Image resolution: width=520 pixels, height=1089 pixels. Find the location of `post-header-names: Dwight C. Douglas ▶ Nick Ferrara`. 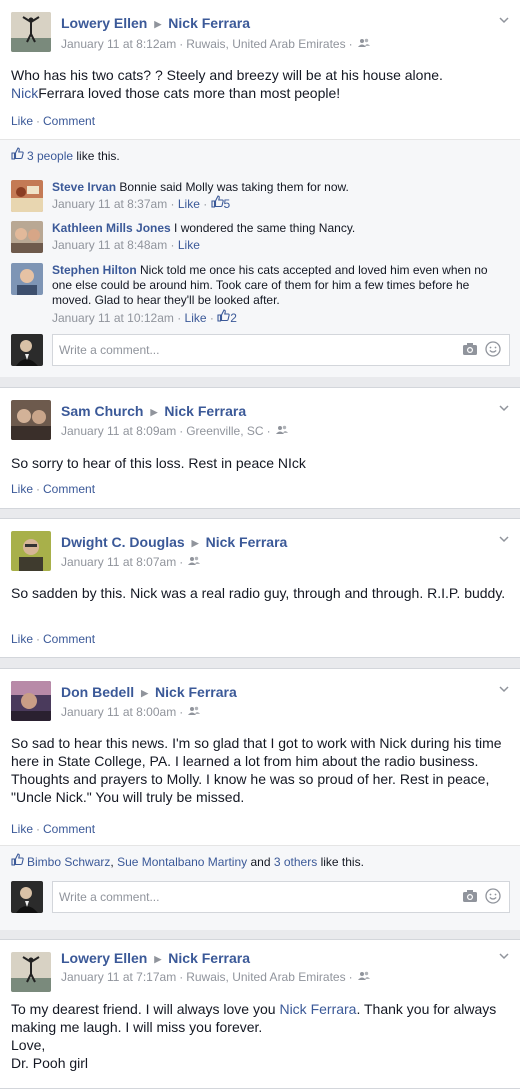

post-header-names: Dwight C. Douglas ▶ Nick Ferrara is located at coordinates (174, 542).